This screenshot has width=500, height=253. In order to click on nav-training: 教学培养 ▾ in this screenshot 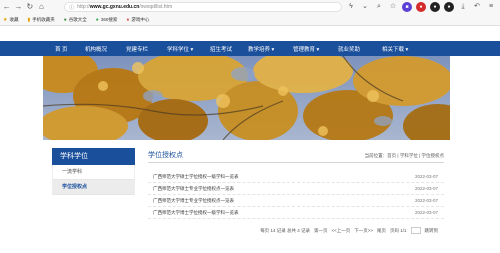, I will do `click(270, 49)`.